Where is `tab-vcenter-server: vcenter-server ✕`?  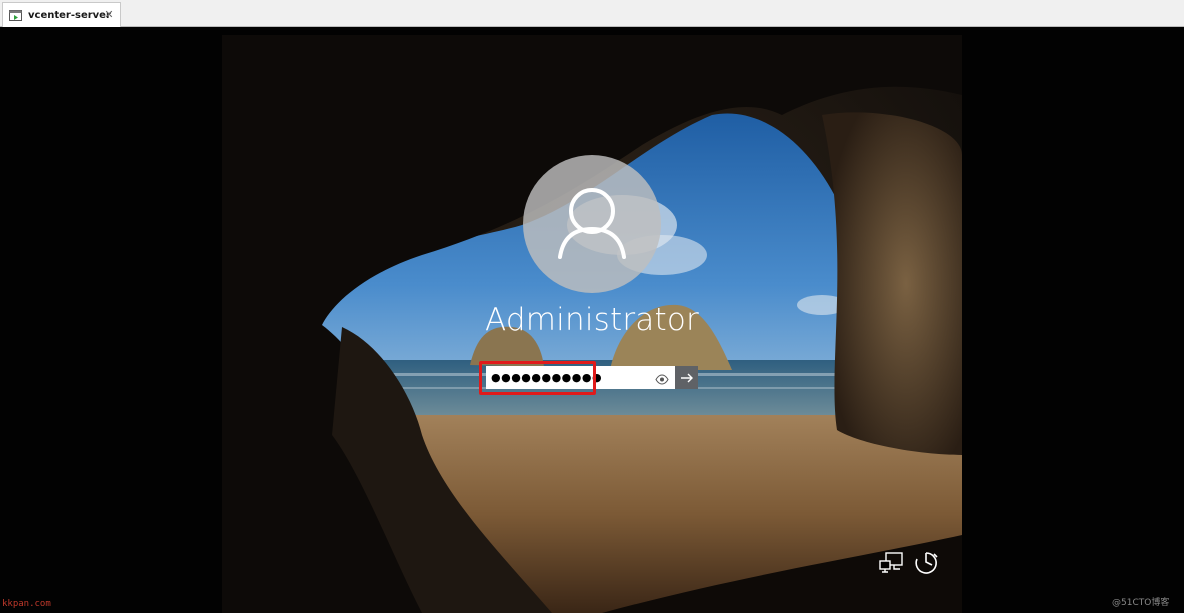
tab-vcenter-server: vcenter-server ✕ is located at coordinates (61, 14).